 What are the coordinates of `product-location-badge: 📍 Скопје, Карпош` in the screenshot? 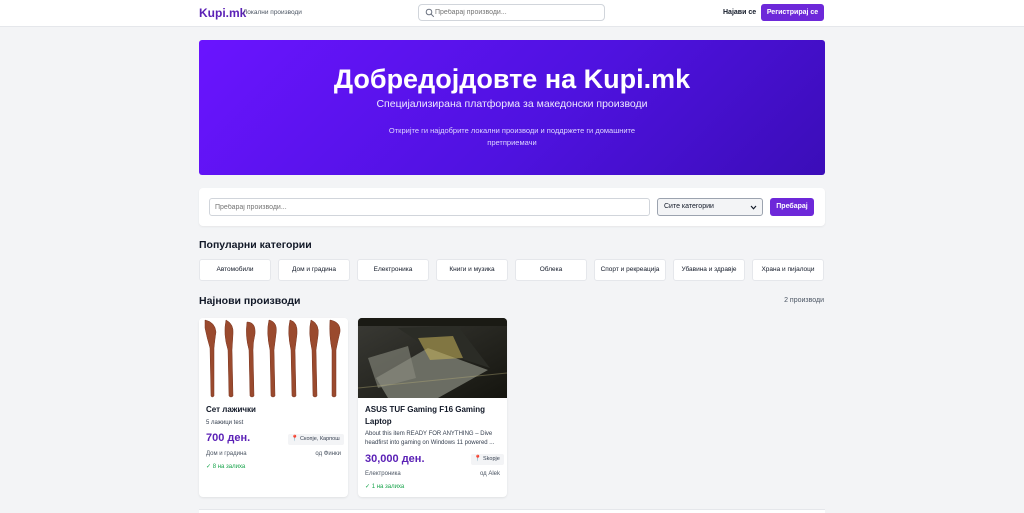 It's located at (316, 439).